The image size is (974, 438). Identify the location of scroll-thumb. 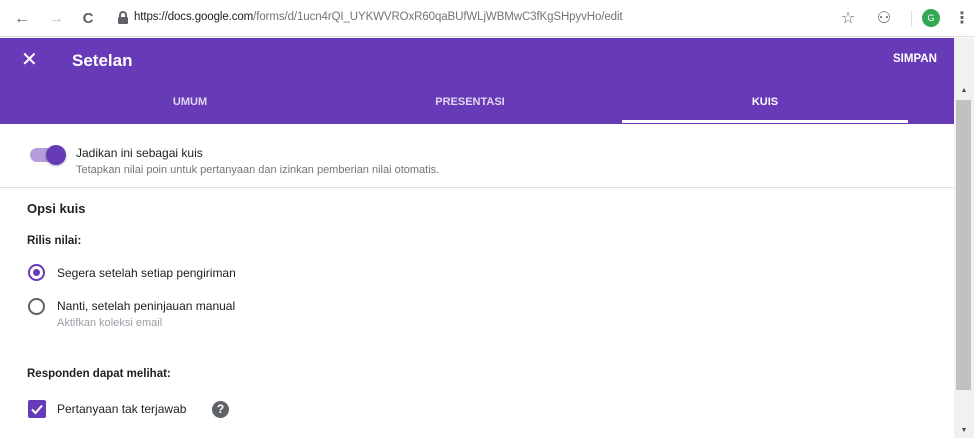
(963, 245).